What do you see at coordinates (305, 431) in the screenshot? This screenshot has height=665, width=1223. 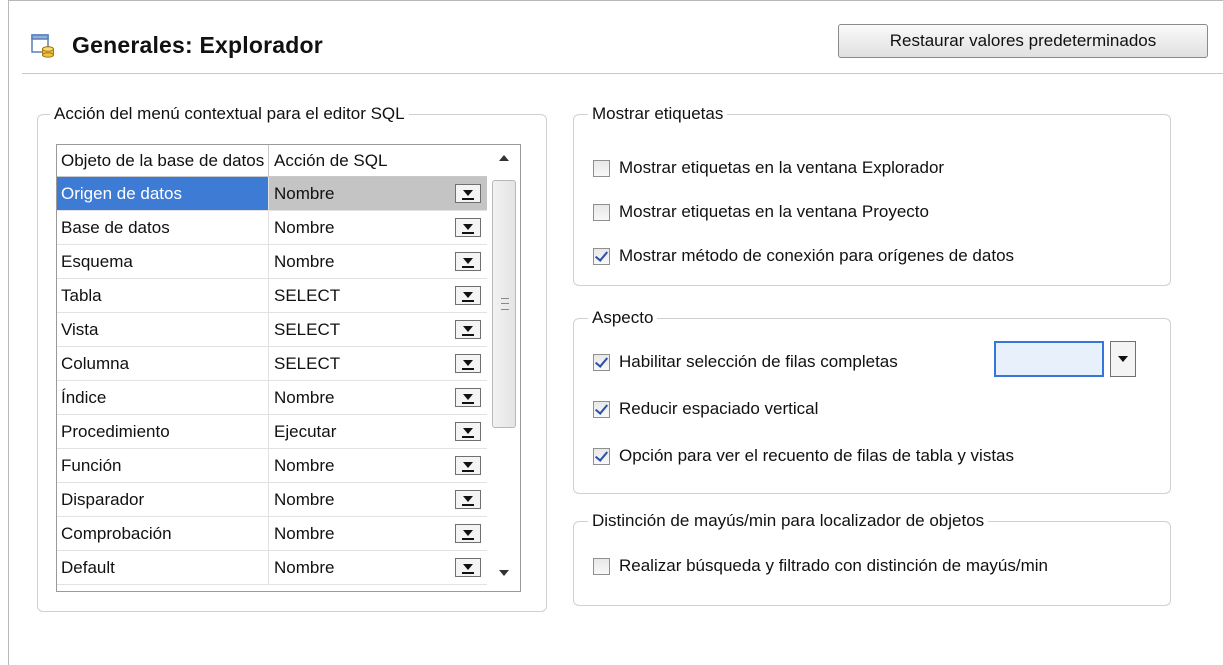 I see `action-value: Ejecutar` at bounding box center [305, 431].